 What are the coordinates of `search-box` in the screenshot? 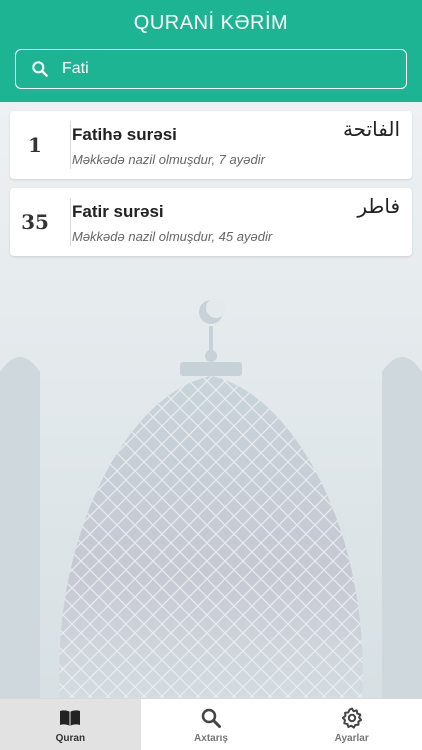 It's located at (211, 69).